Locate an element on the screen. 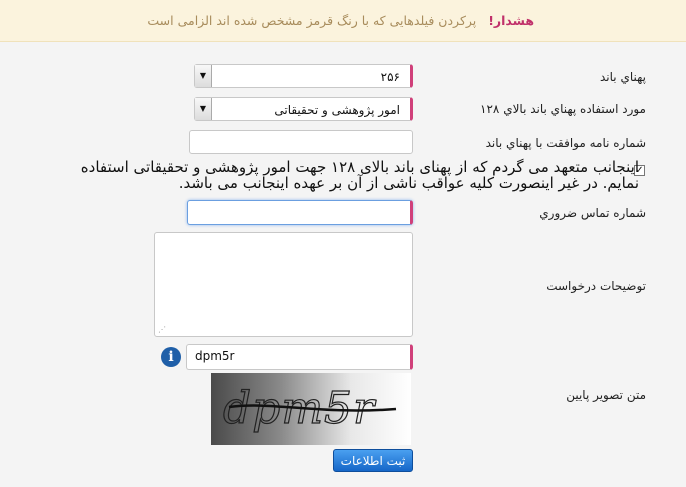 This screenshot has height=487, width=686. emergency-phone-label: شماره تماس ضروري is located at coordinates (592, 213).